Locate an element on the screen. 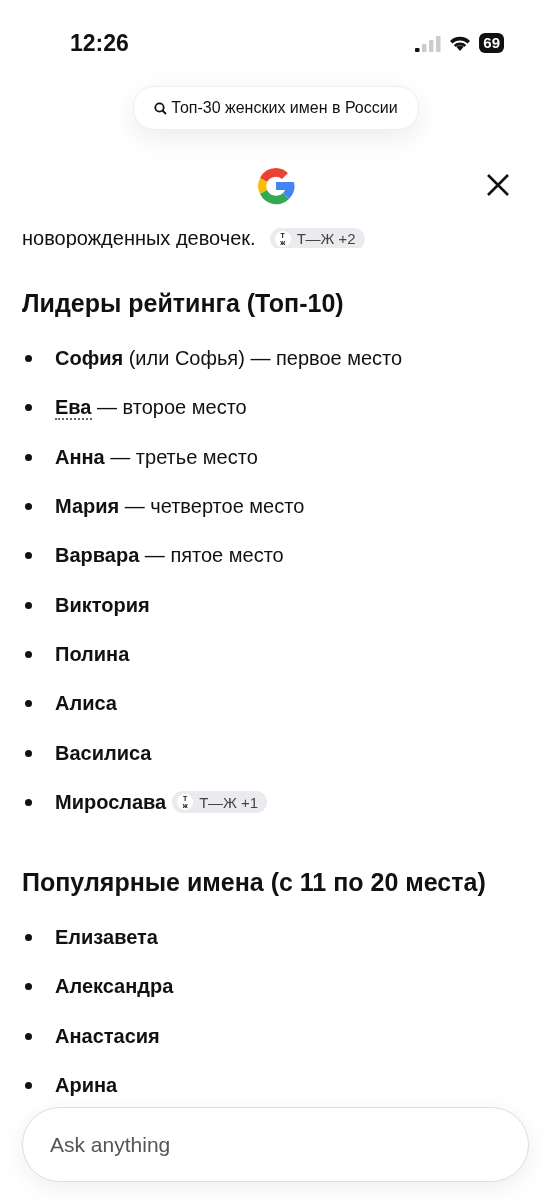 This screenshot has width=552, height=1200. list-item-text: Виктория is located at coordinates (102, 605).